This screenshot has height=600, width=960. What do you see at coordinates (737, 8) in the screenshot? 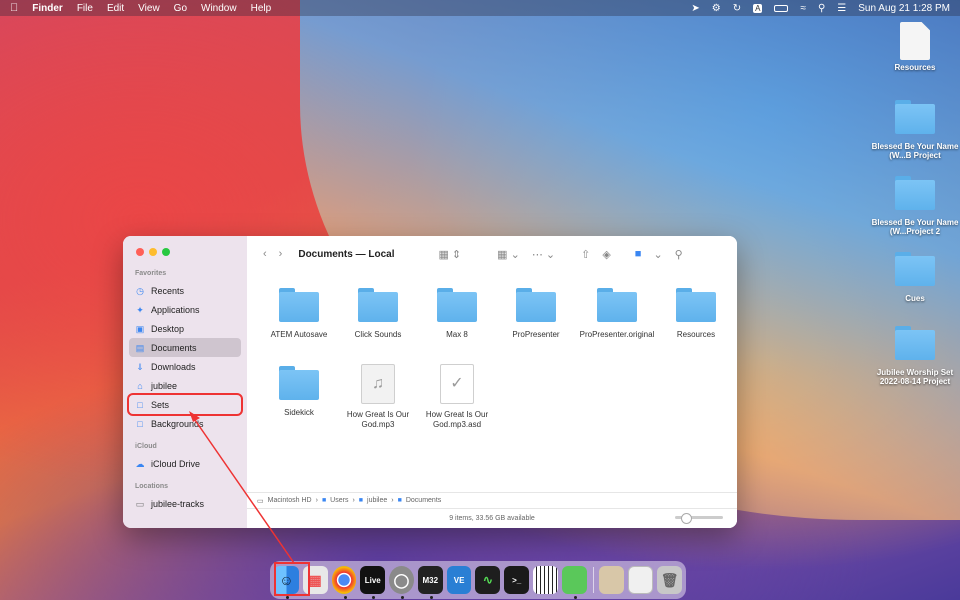
I see `time-machine-icon: ↻` at bounding box center [737, 8].